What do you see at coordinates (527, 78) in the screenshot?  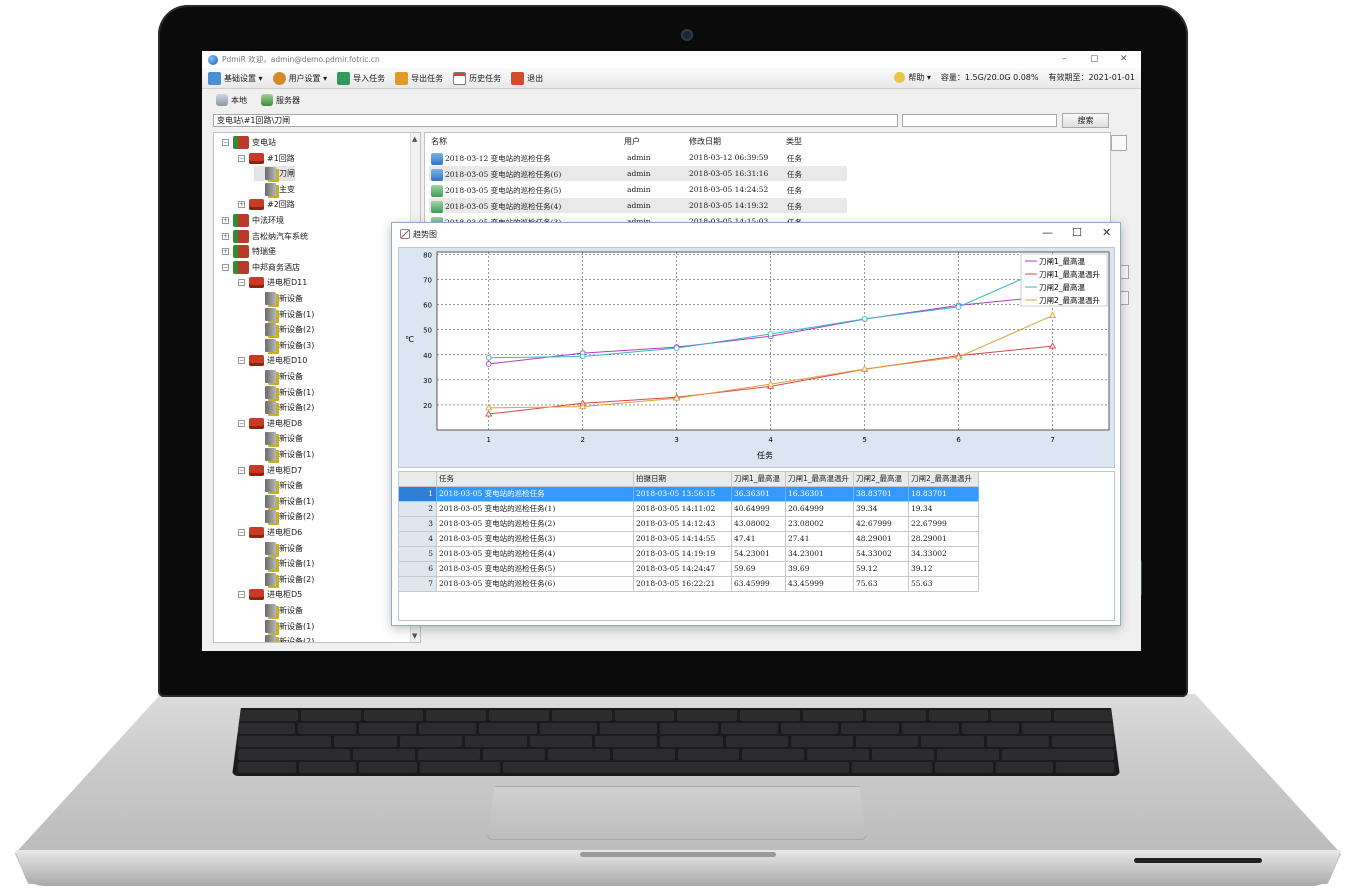 I see `exit-button: 退出` at bounding box center [527, 78].